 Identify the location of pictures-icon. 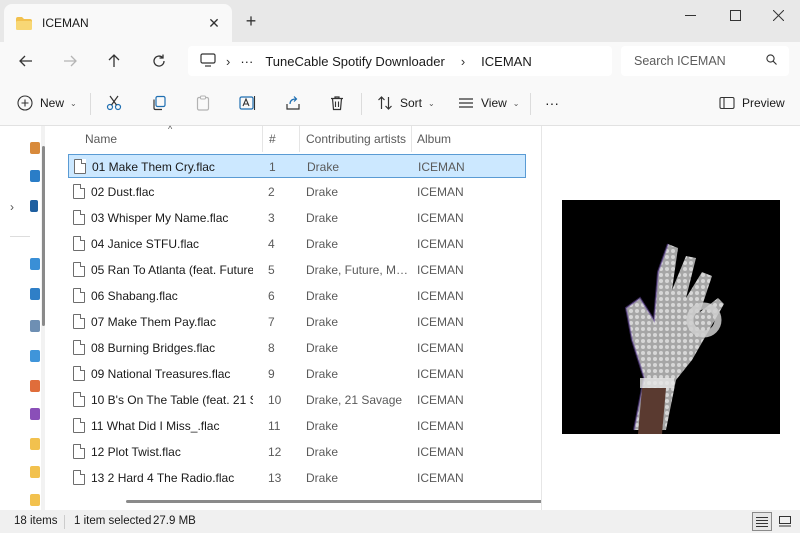
(35, 356).